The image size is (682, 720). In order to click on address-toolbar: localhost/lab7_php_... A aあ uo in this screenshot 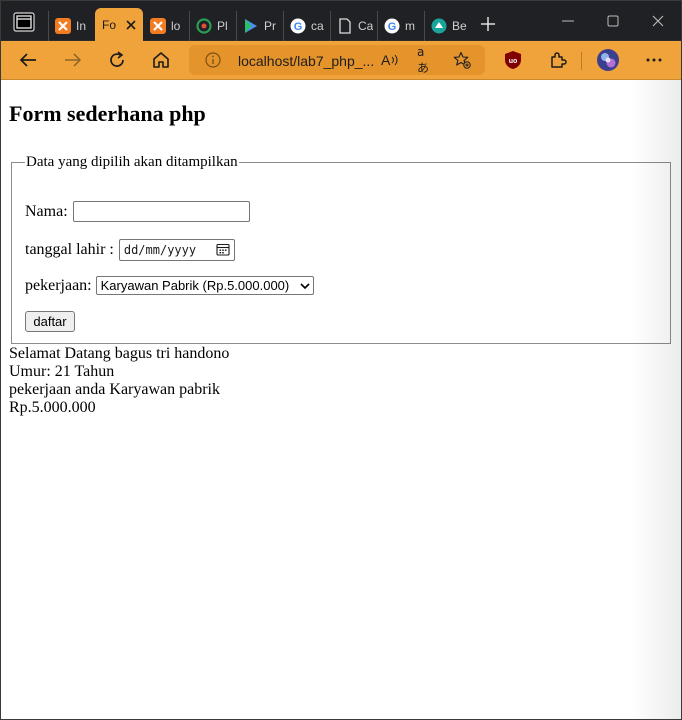, I will do `click(341, 60)`.